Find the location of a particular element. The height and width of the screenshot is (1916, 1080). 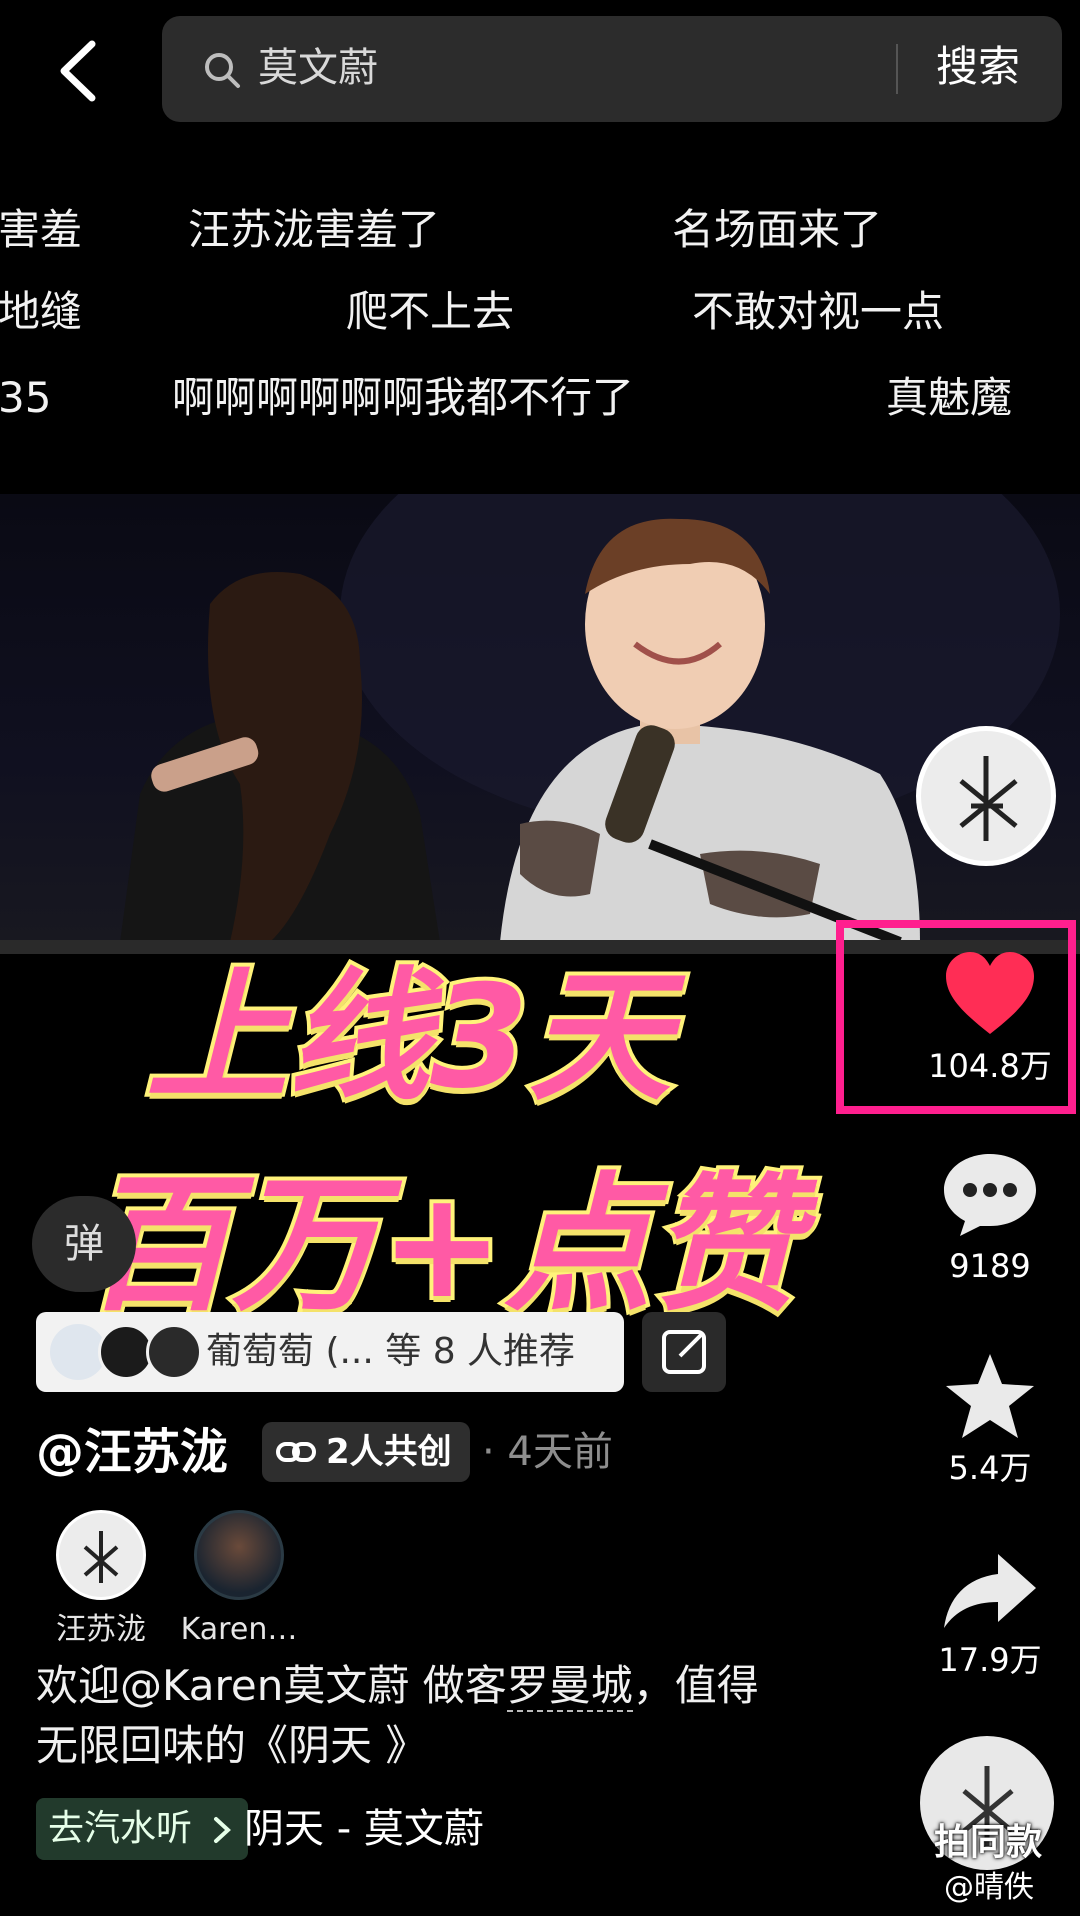

danmaku-comment: 害羞 is located at coordinates (41, 229).